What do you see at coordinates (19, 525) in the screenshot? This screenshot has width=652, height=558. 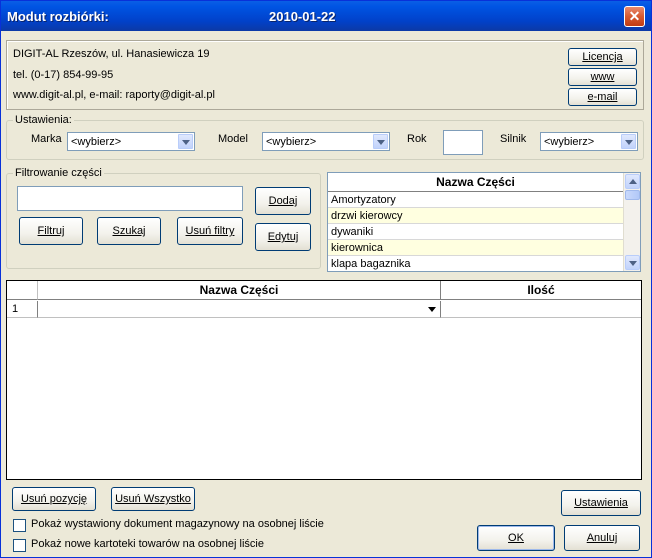 I see `show-document-checkbox` at bounding box center [19, 525].